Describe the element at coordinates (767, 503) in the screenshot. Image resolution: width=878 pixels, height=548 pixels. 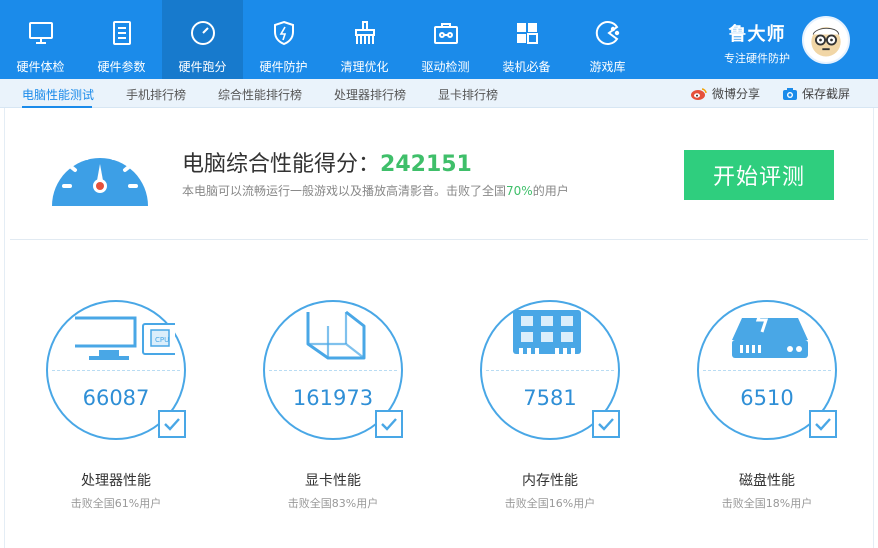
I see `disk-metric-rank: 击败全国18%用户` at that location.